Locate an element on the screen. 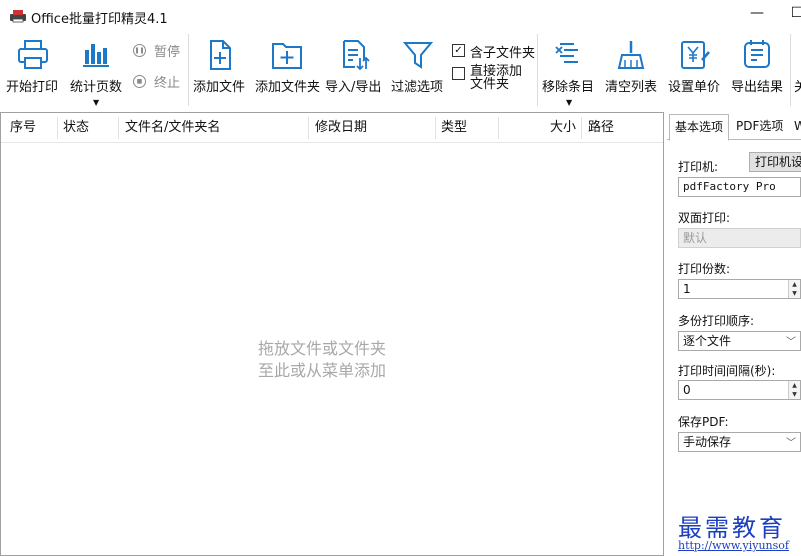 Image resolution: width=801 pixels, height=556 pixels. filter-options-button: 过滤选项 is located at coordinates (418, 71).